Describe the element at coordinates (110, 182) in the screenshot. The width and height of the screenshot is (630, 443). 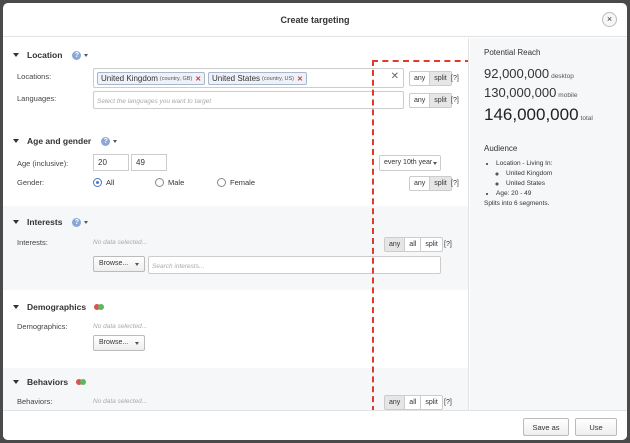
I see `gender-option-label: All` at that location.